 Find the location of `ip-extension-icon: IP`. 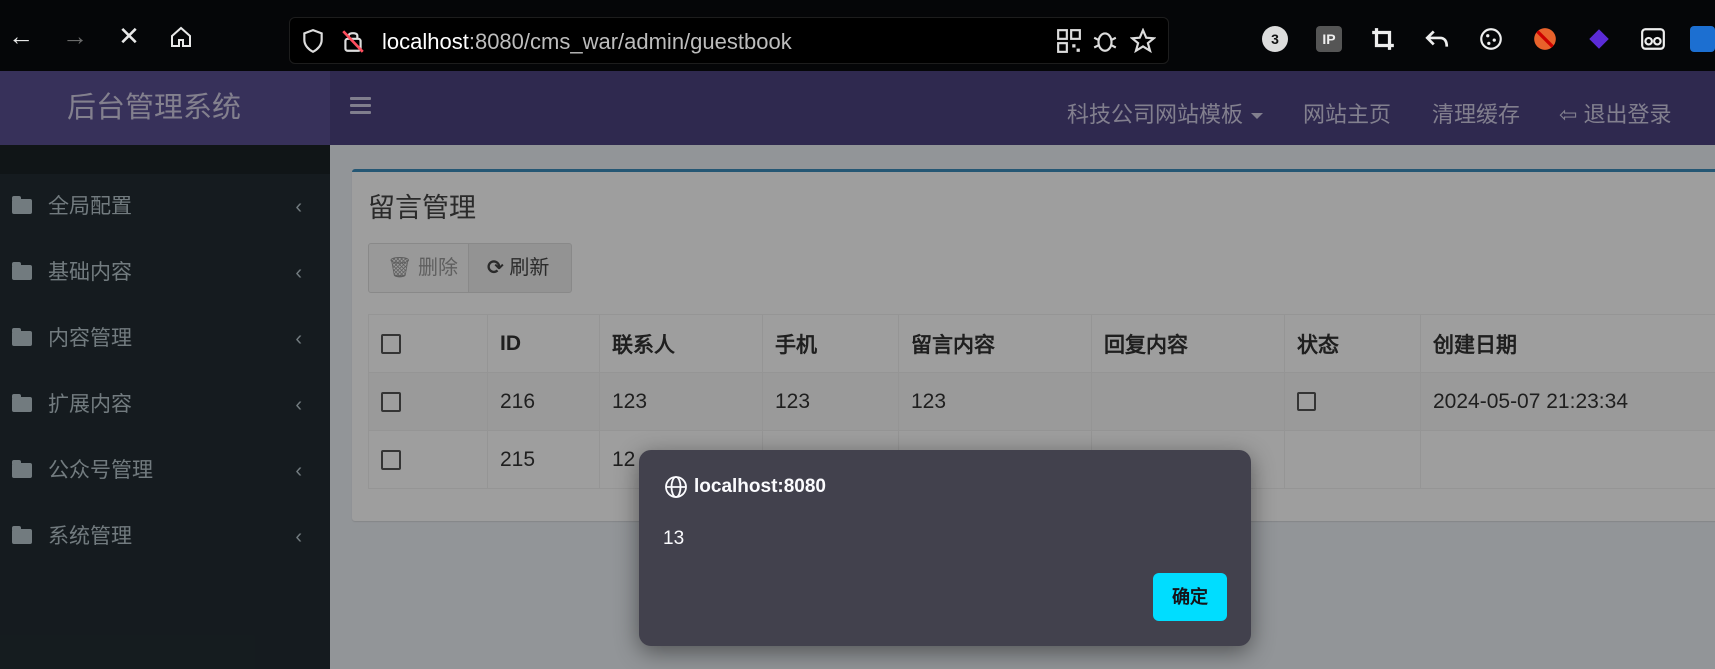

ip-extension-icon: IP is located at coordinates (1329, 39).